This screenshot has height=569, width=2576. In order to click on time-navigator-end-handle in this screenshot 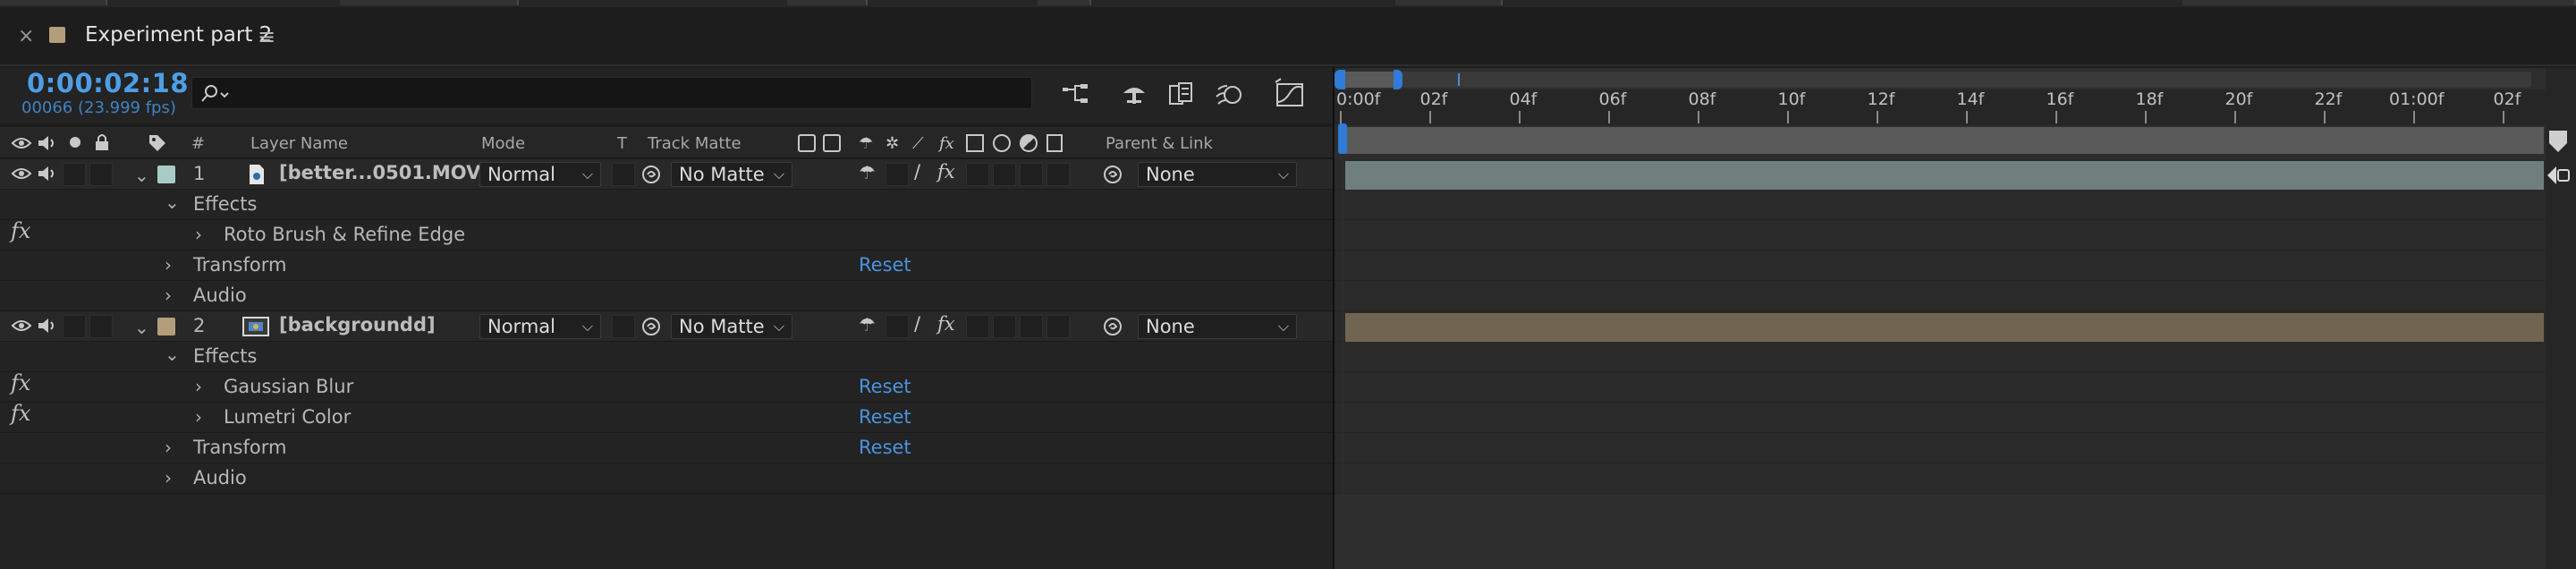, I will do `click(1398, 79)`.